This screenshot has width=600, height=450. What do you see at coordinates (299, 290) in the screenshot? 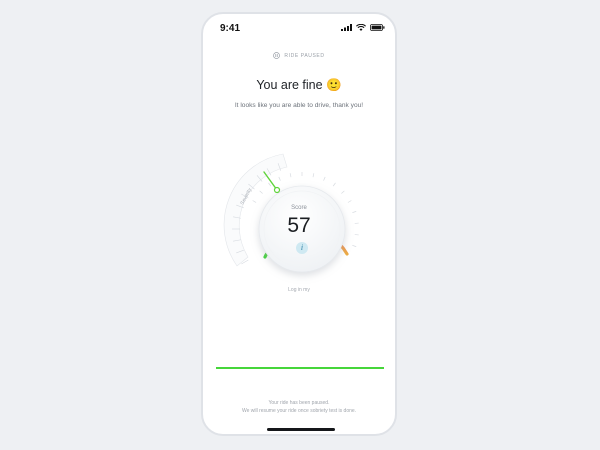
I see `log-link: Log in my` at bounding box center [299, 290].